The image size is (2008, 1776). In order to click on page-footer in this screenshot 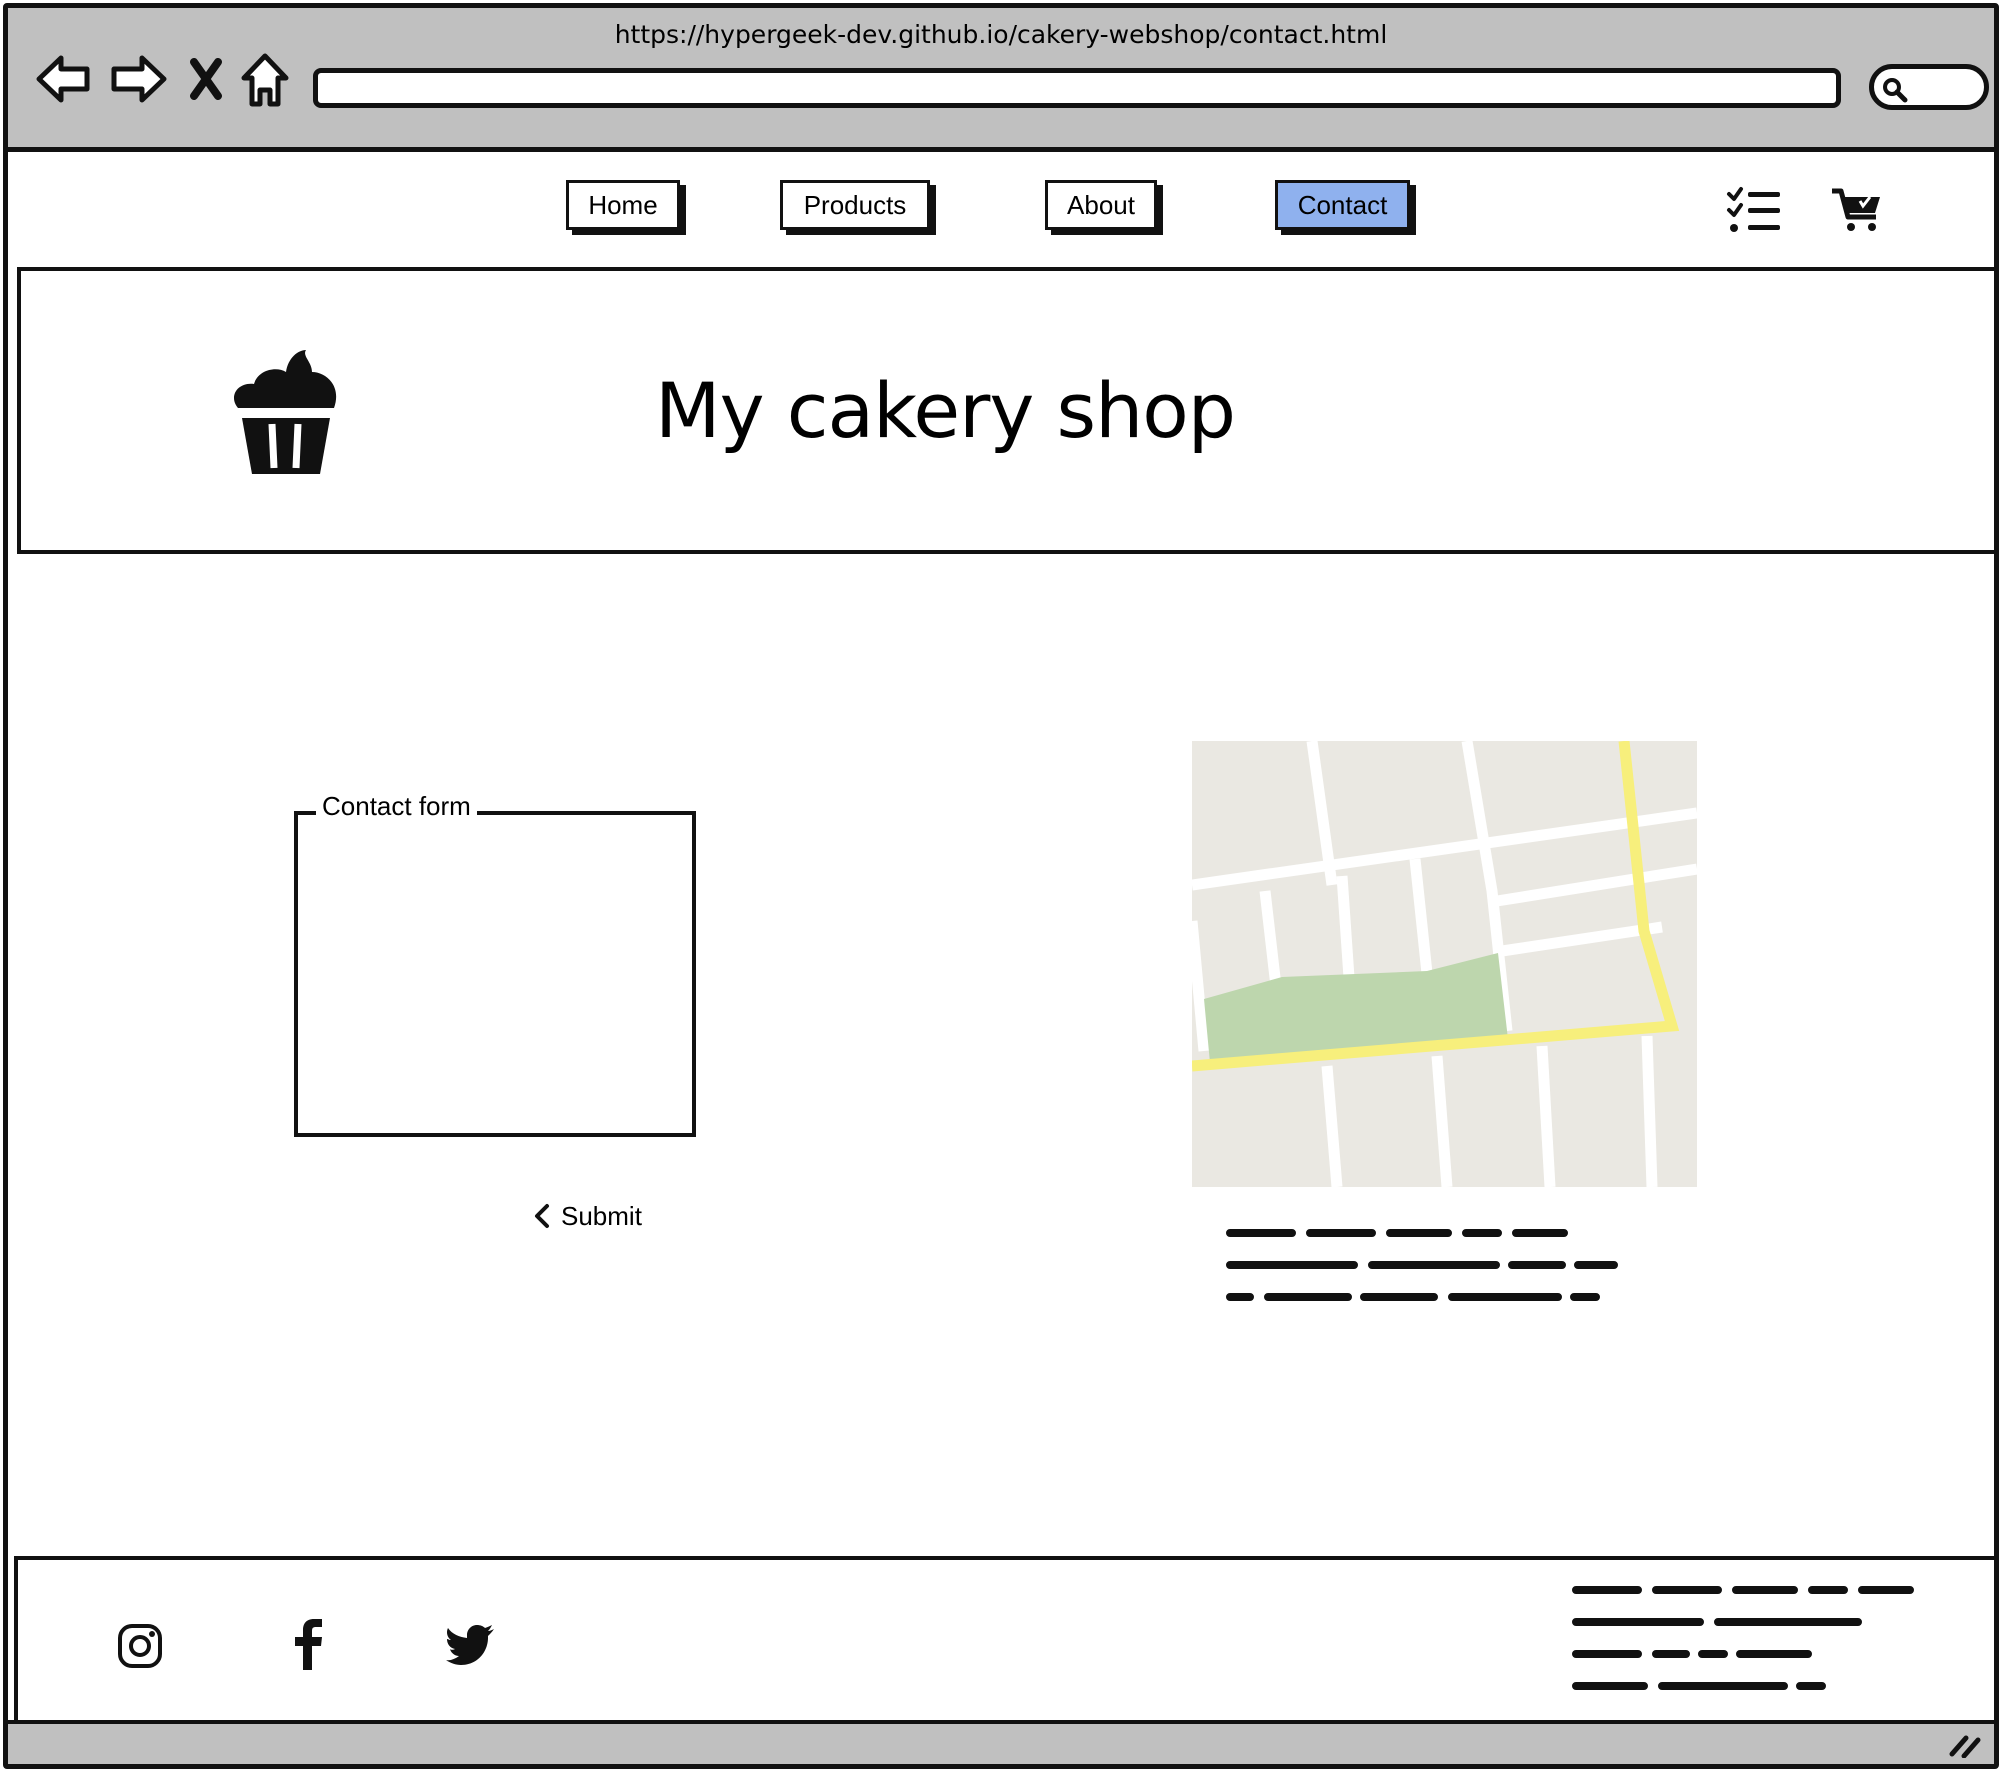, I will do `click(1004, 1645)`.